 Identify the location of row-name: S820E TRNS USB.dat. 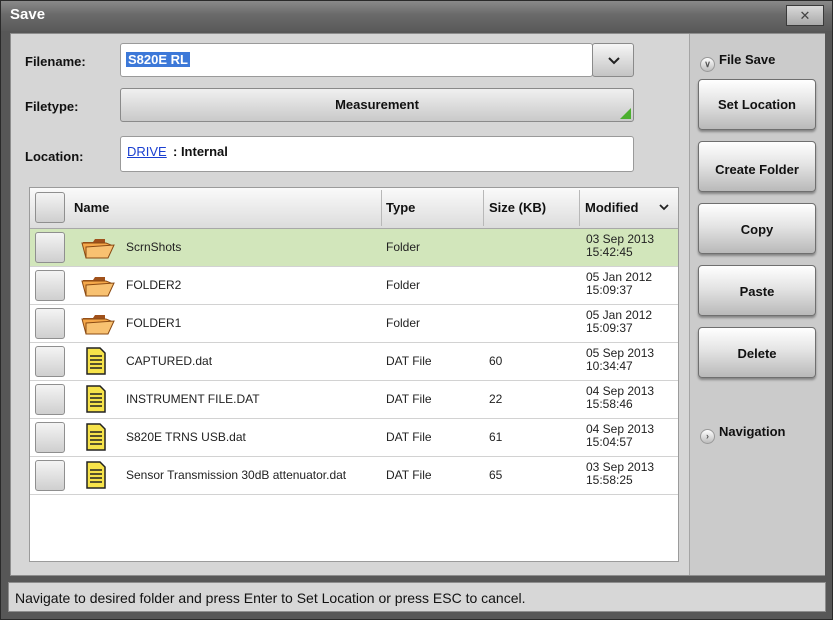
(186, 437).